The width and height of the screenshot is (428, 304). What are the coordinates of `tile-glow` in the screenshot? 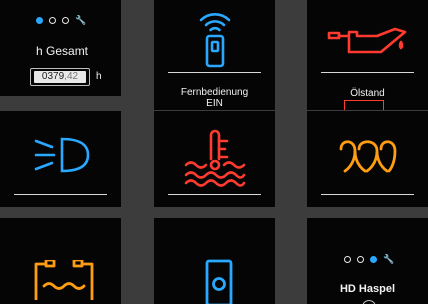 It's located at (367, 159).